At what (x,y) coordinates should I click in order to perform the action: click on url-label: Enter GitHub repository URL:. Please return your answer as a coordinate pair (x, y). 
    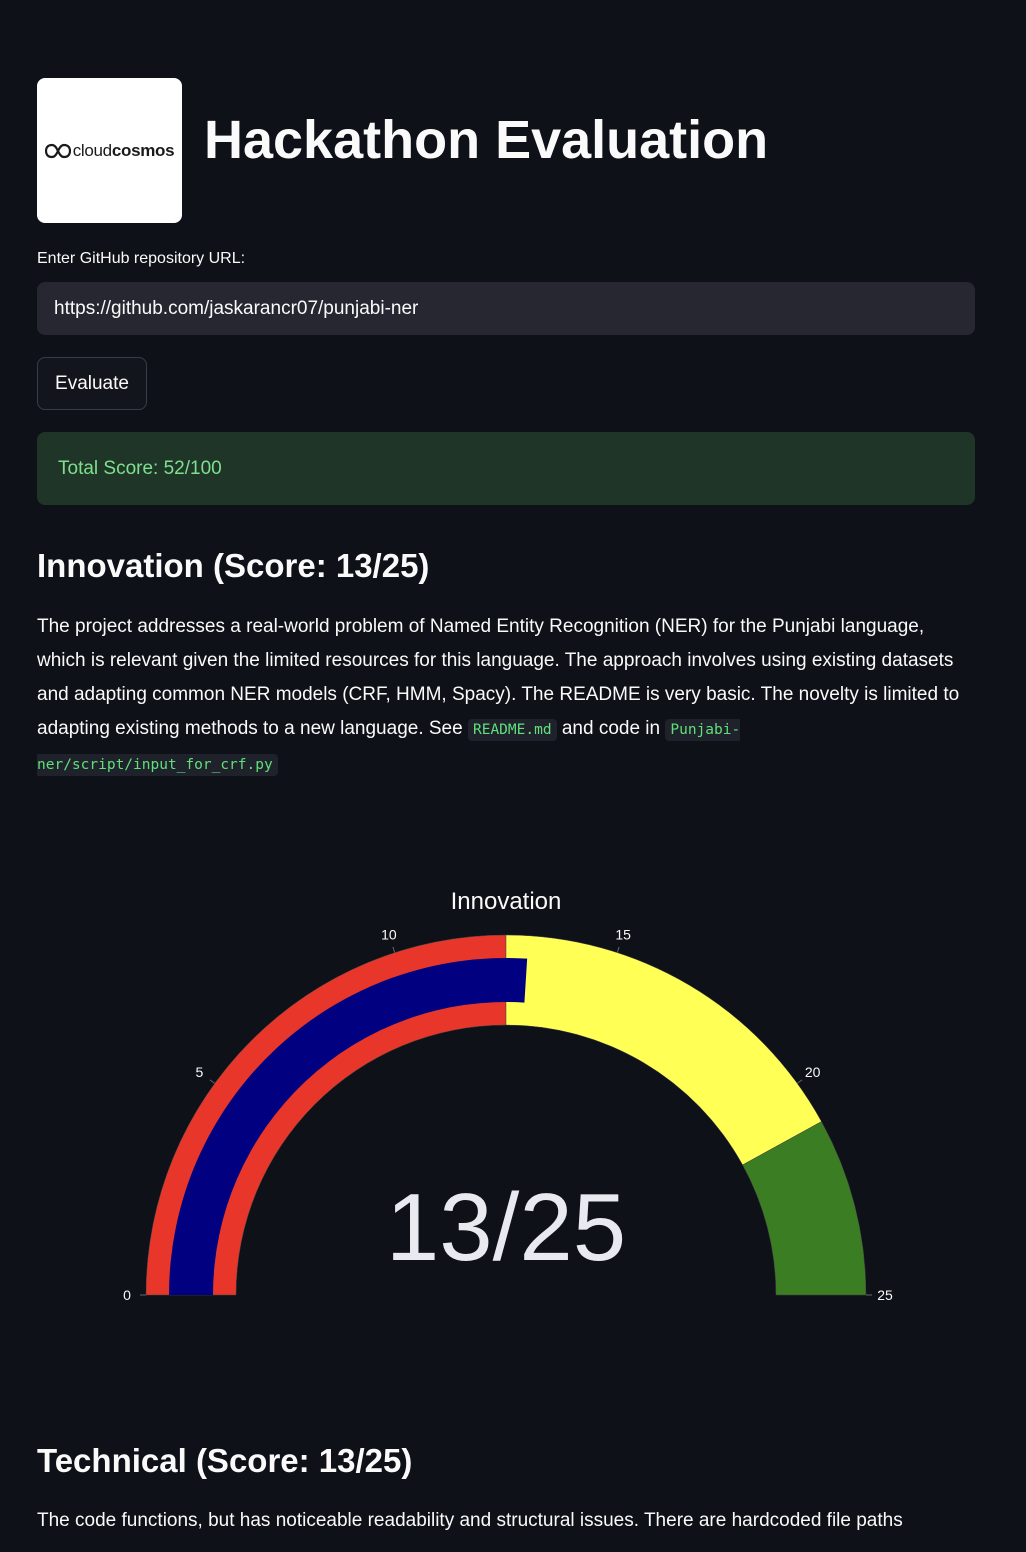
    Looking at the image, I should click on (141, 258).